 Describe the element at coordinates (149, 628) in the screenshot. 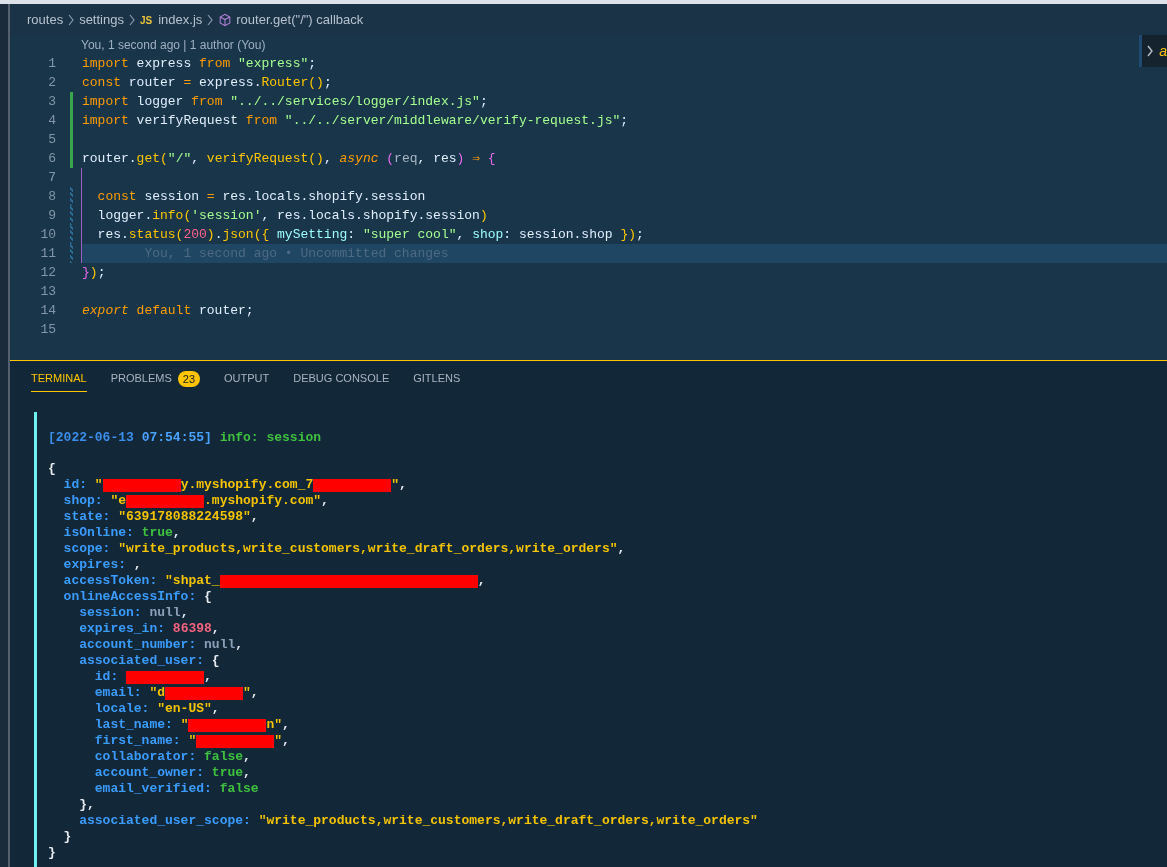

I see `output-line: expires_in: 86398,` at that location.